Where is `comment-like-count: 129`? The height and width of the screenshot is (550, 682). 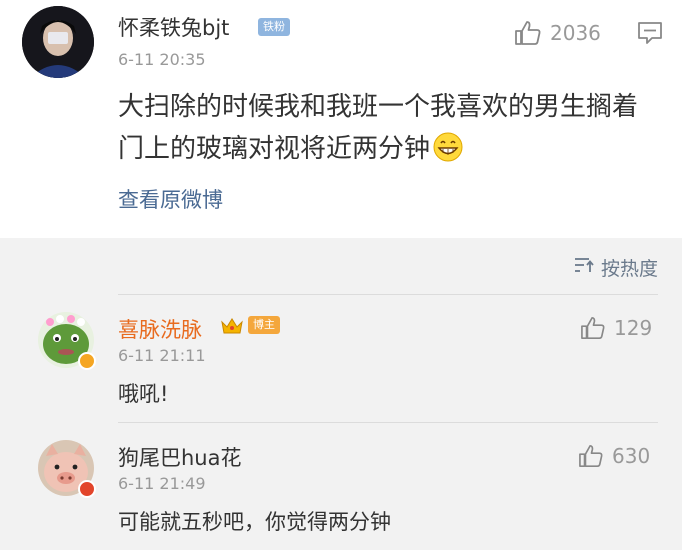 comment-like-count: 129 is located at coordinates (633, 328).